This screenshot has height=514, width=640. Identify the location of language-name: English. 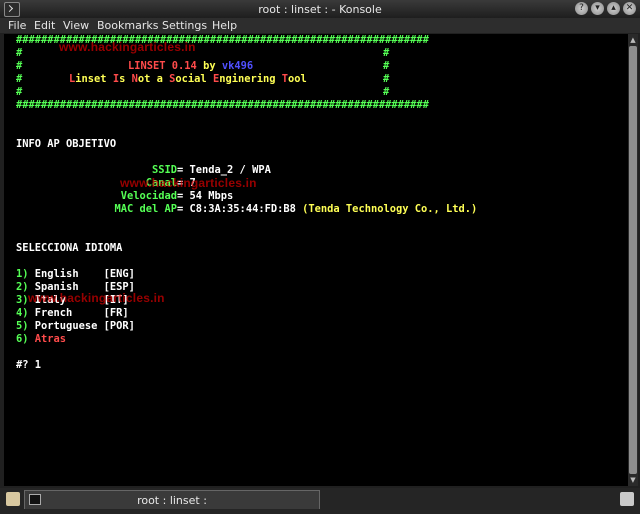
(66, 274).